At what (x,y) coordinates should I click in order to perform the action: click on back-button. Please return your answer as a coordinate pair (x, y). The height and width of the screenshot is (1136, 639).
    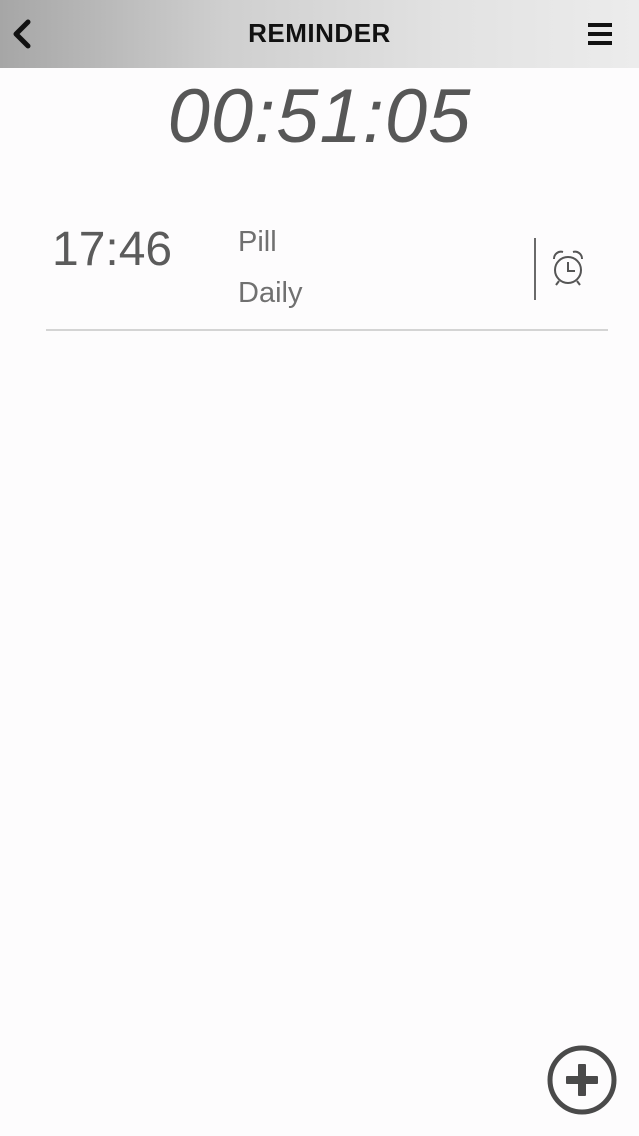
    Looking at the image, I should click on (22, 34).